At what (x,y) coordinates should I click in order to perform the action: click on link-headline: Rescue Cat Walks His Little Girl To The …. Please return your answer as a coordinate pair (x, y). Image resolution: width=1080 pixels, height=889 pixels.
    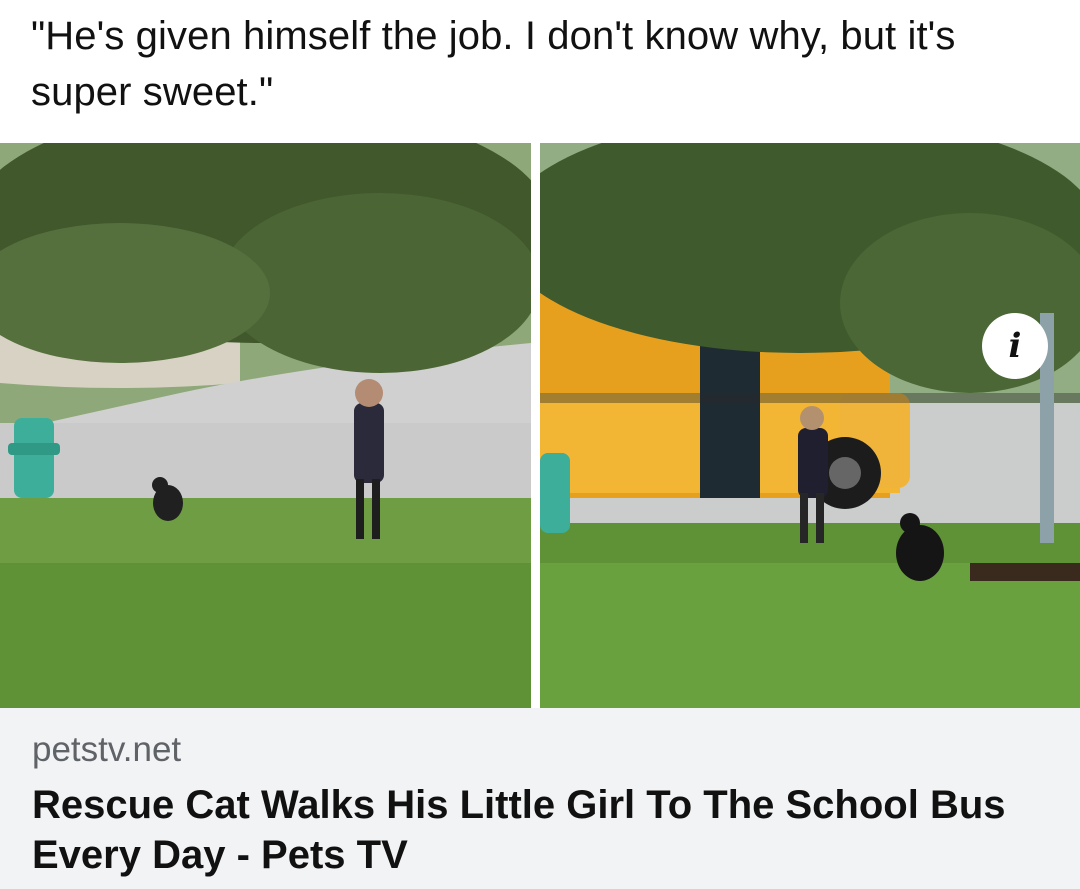
    Looking at the image, I should click on (542, 830).